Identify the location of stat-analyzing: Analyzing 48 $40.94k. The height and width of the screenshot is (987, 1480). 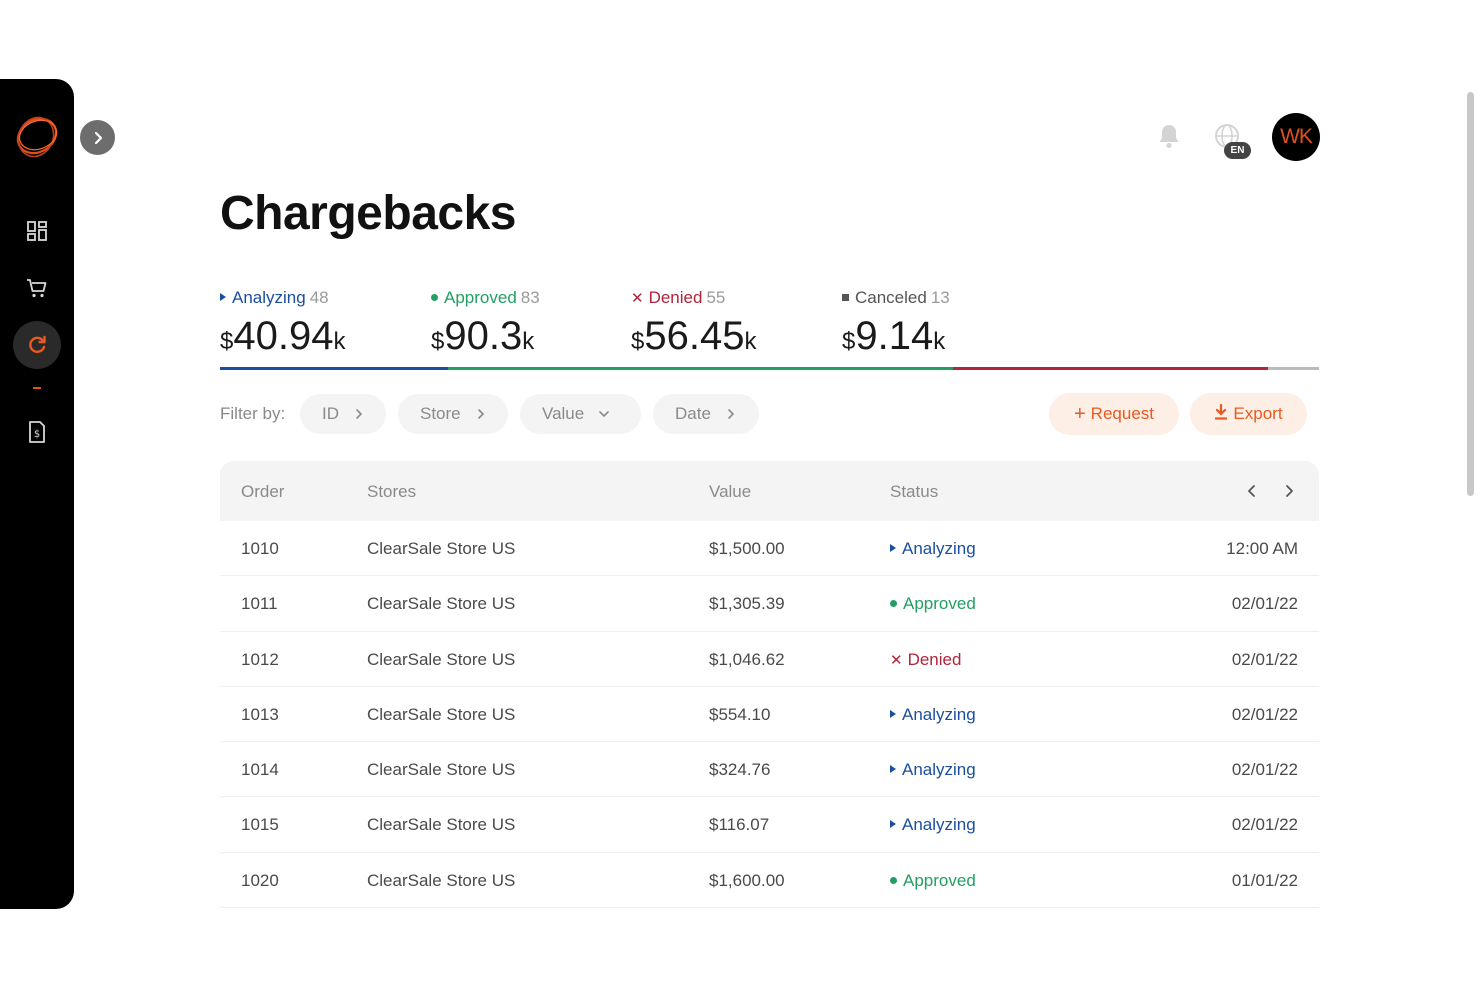
(282, 323).